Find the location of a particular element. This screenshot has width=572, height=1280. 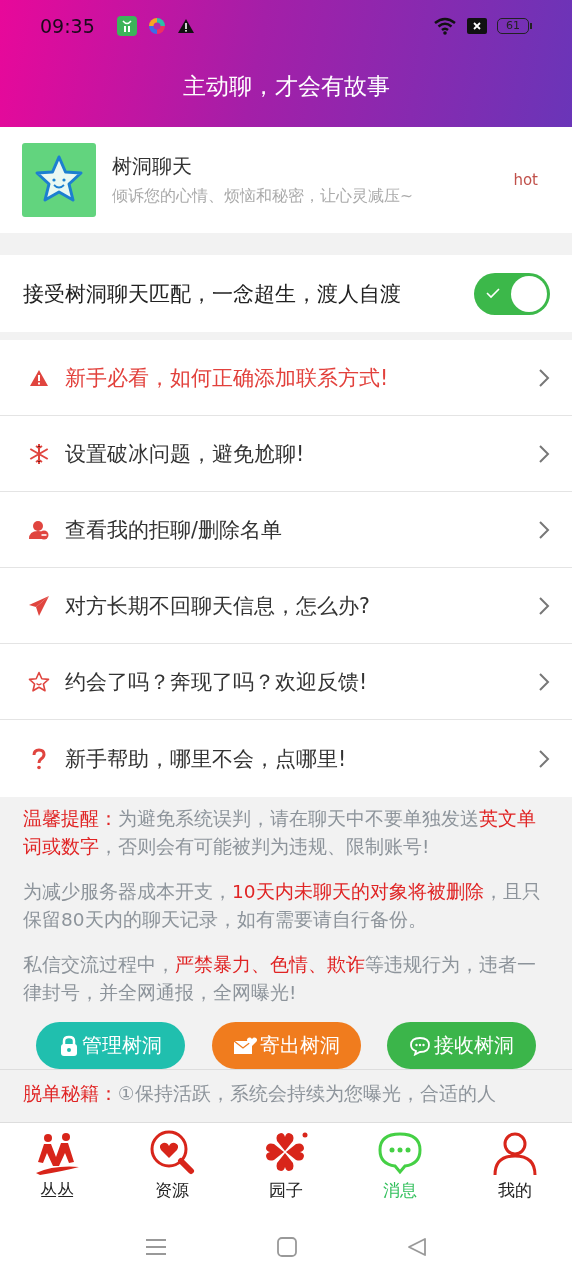

notice-text: 温馨提醒：为避免系统误判，请在聊天中不要单独发送英文单词或数字，否则会有可能被判为违规、限制账号! is located at coordinates (279, 833).